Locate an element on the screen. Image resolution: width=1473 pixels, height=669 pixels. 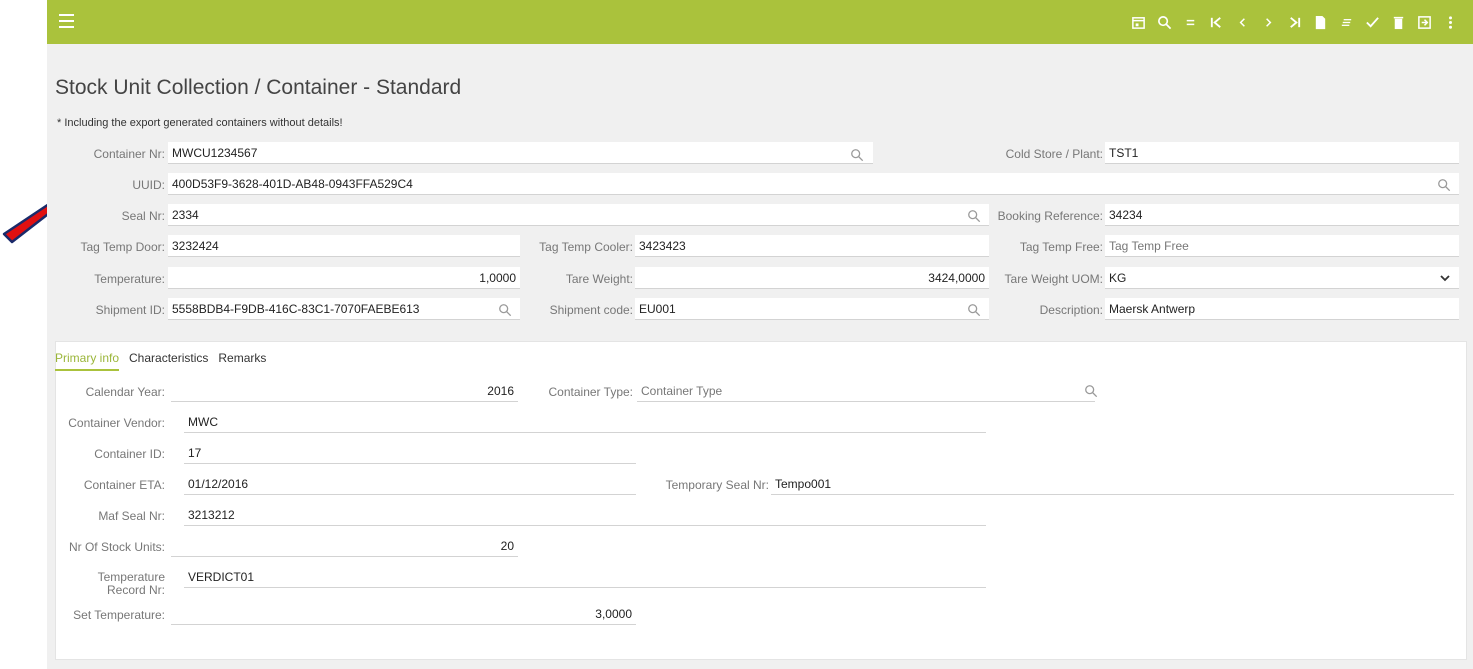
description-label: Description: is located at coordinates (1071, 310).